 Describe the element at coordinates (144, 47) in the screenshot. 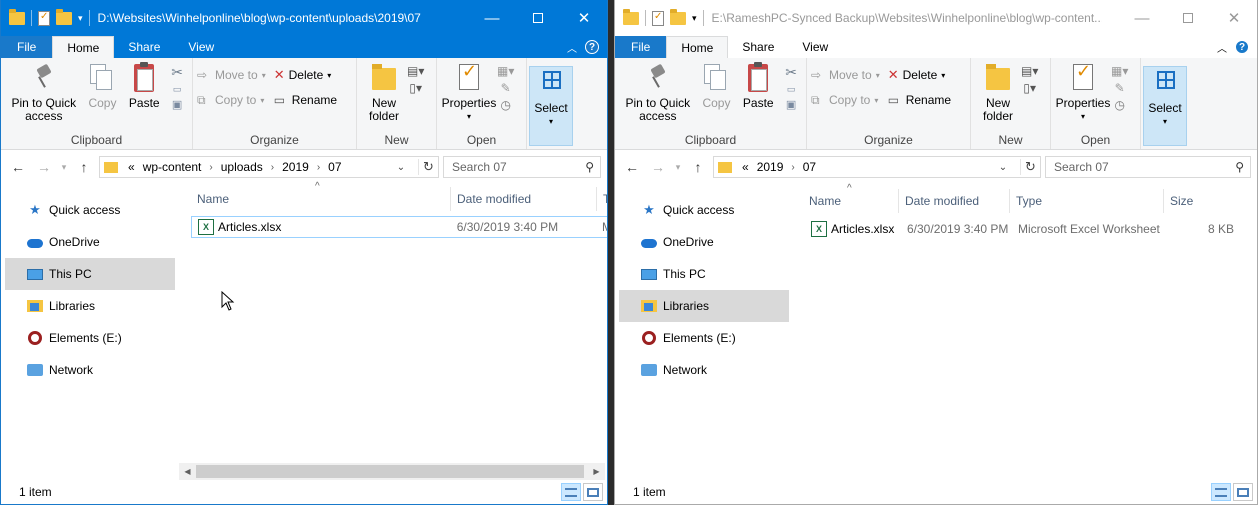

I see `tab-share: Share` at that location.